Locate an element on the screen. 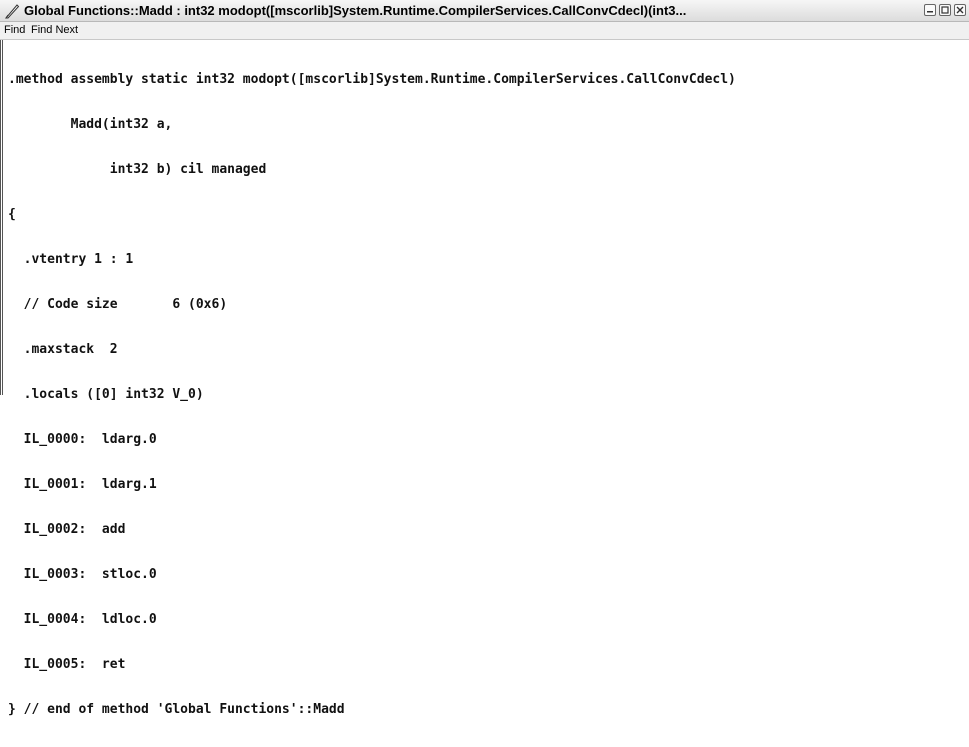 This screenshot has width=969, height=747. quill-pen-icon is located at coordinates (12, 11).